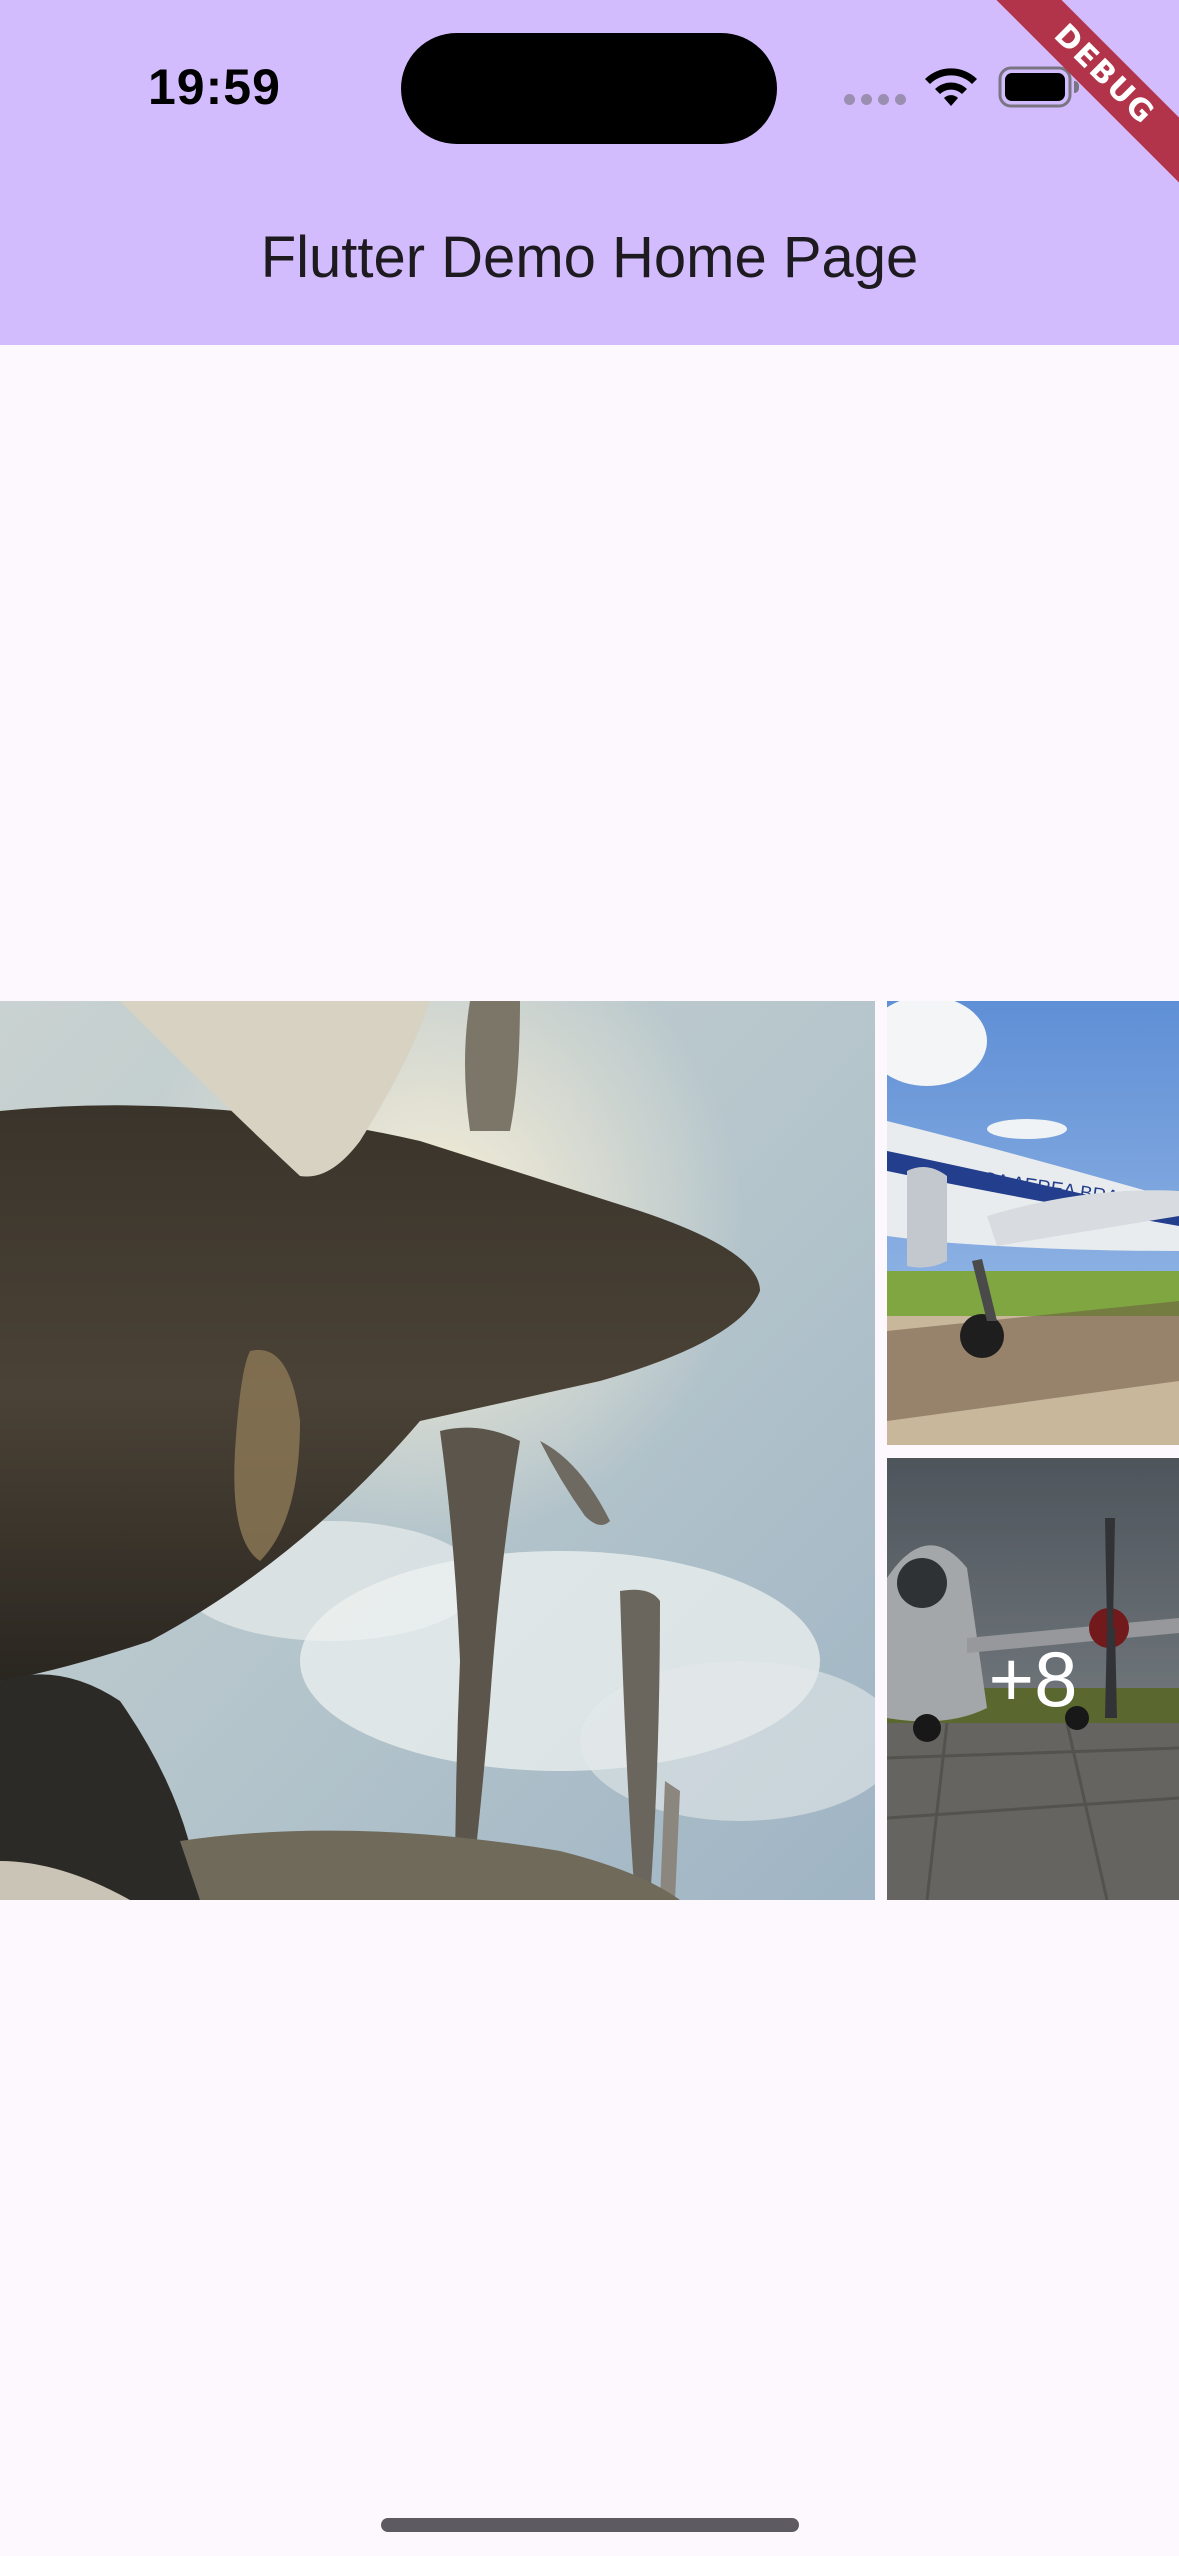 The width and height of the screenshot is (1179, 2556). I want to click on photo-forca-aerea-airplane: FORCA AEREA BRASILEIR, so click(1033, 1223).